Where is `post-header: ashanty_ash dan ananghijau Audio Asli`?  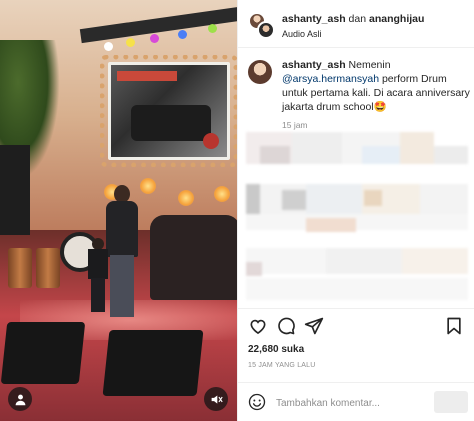
post-header: ashanty_ash dan ananghijau Audio Asli is located at coordinates (356, 24).